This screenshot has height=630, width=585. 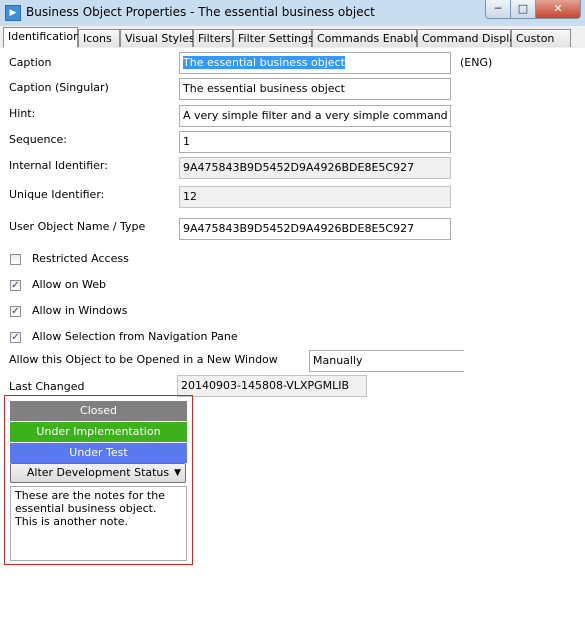 I want to click on close-button: ✕, so click(x=558, y=9).